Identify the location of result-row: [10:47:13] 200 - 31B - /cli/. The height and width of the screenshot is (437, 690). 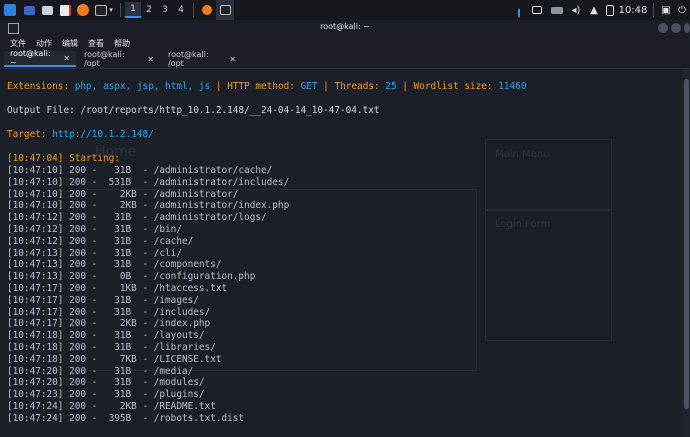
(94, 253).